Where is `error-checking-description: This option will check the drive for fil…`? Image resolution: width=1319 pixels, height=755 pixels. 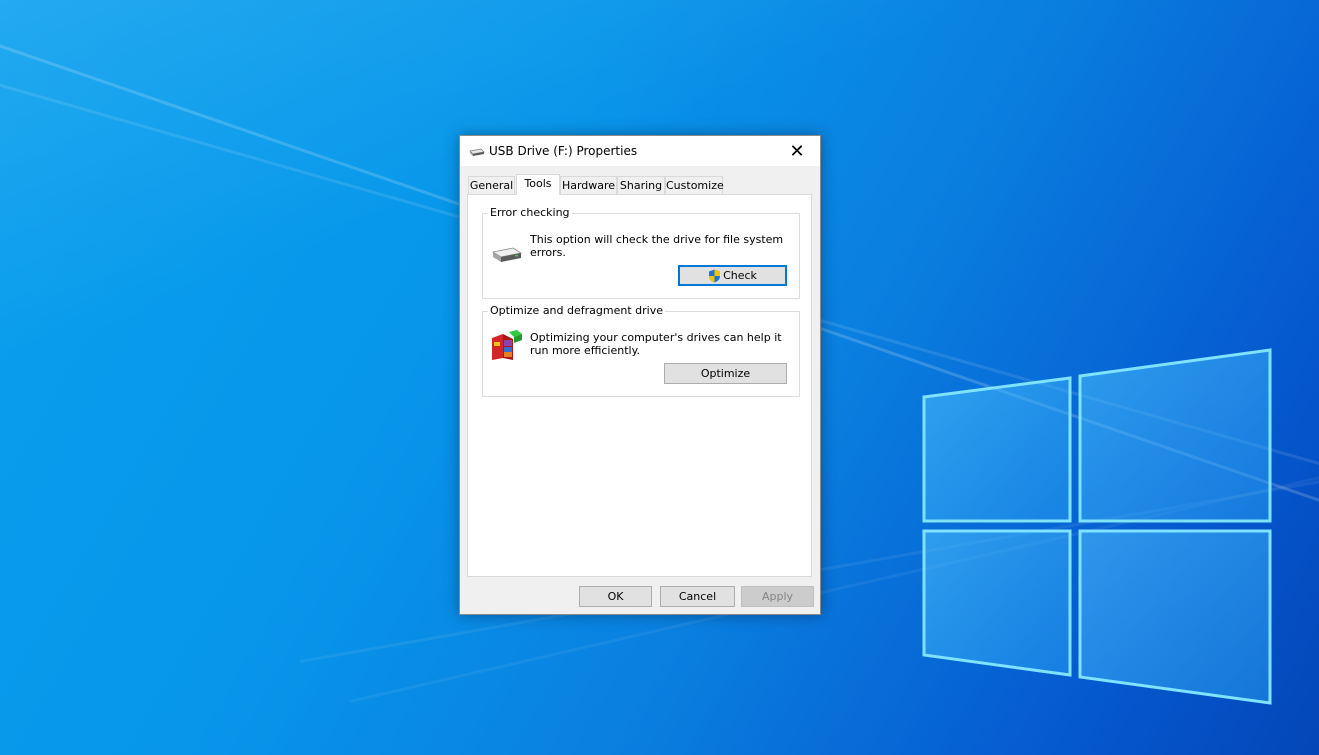 error-checking-description: This option will check the drive for fil… is located at coordinates (657, 246).